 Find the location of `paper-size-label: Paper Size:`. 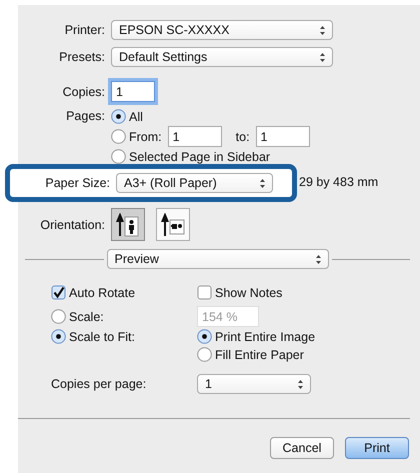

paper-size-label: Paper Size: is located at coordinates (77, 183).